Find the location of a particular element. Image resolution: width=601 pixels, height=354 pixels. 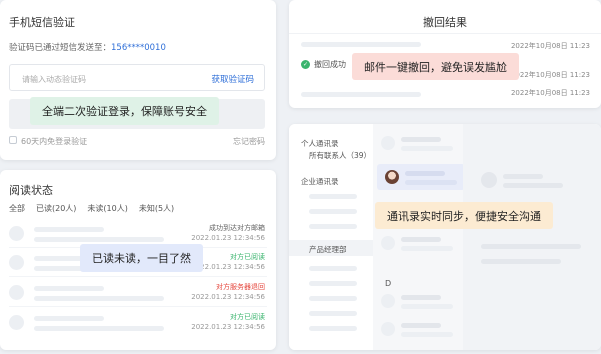

read-status-tabs: 全部 已读(20人) 未读(10人) 未知(5人) is located at coordinates (91, 208).